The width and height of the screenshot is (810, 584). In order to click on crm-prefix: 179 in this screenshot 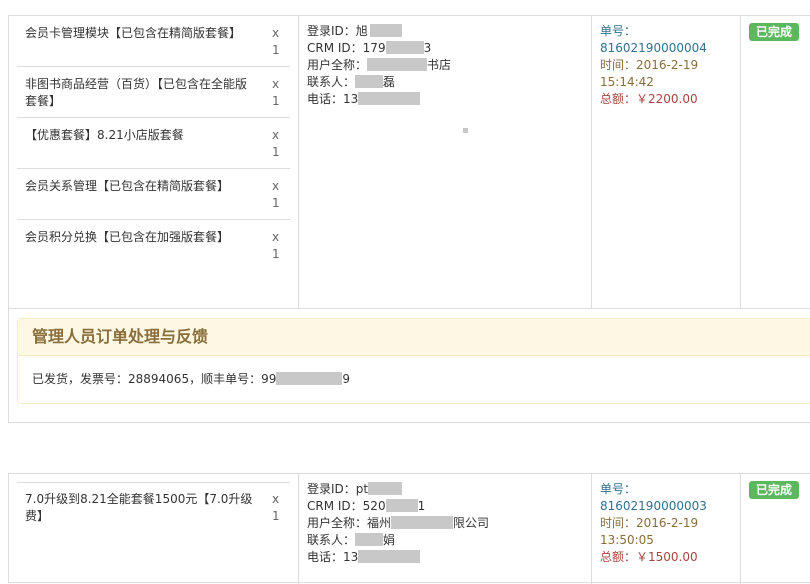, I will do `click(374, 48)`.